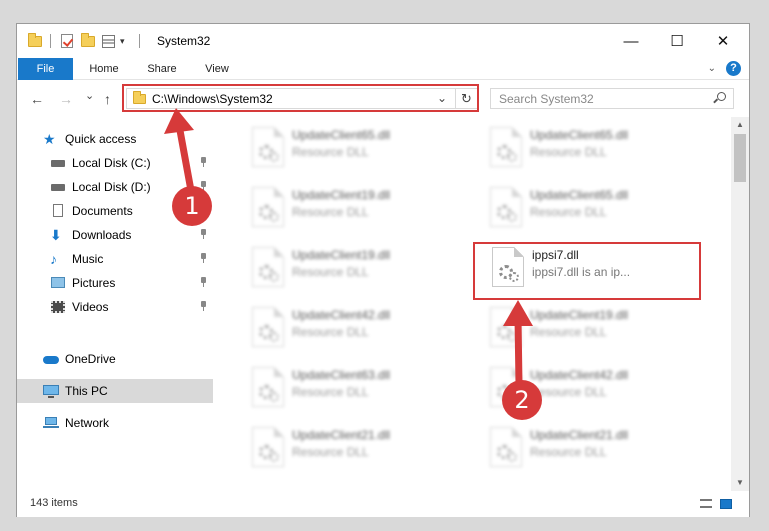 The width and height of the screenshot is (769, 531). Describe the element at coordinates (522, 400) in the screenshot. I see `step-2-badge: 2` at that location.